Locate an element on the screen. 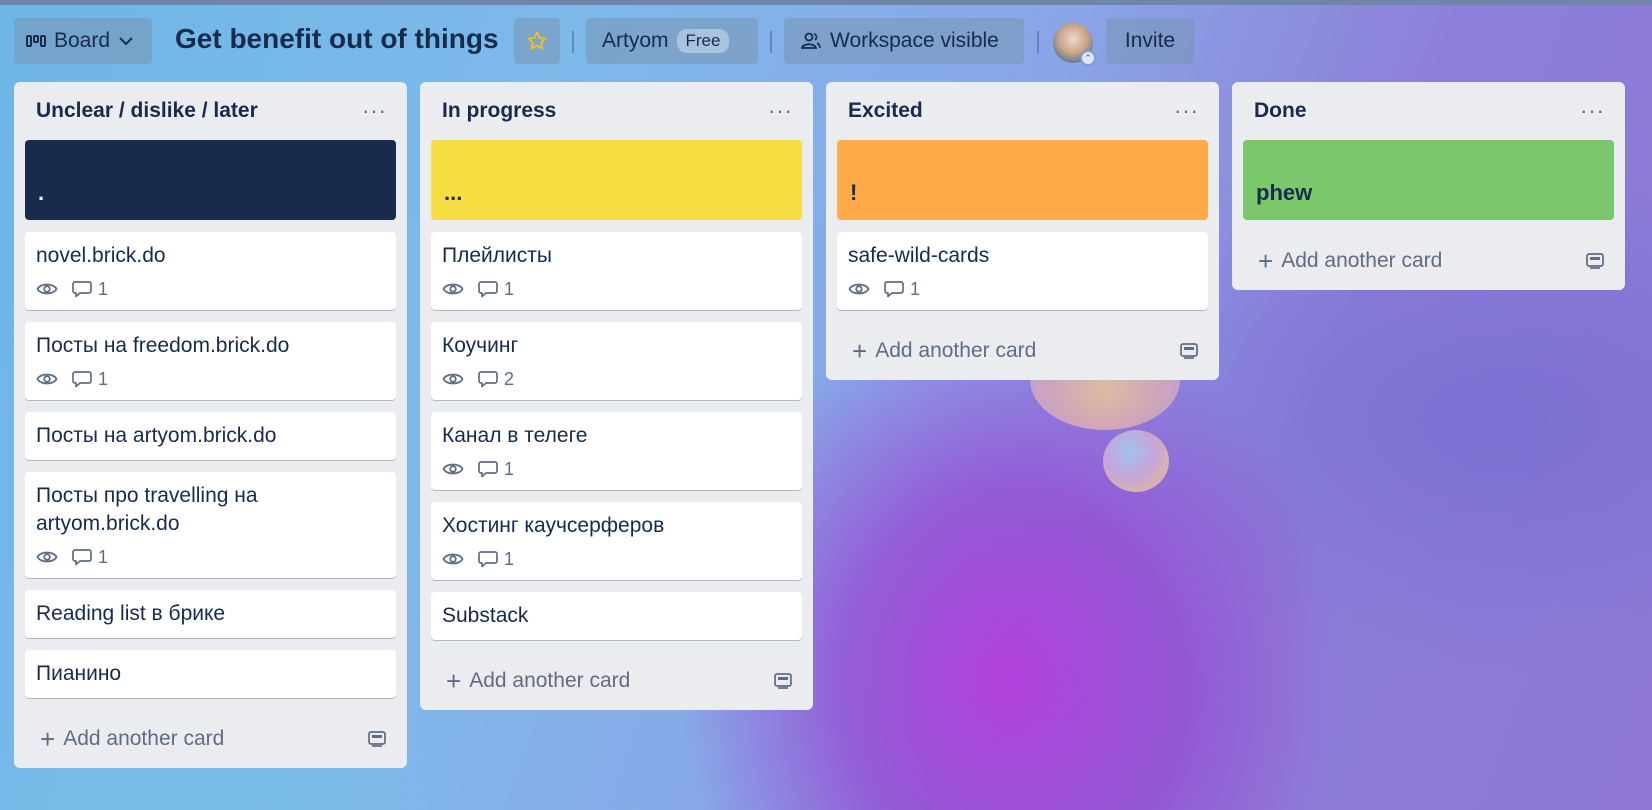 Image resolution: width=1652 pixels, height=810 pixels. invite-button: Invite is located at coordinates (1150, 41).